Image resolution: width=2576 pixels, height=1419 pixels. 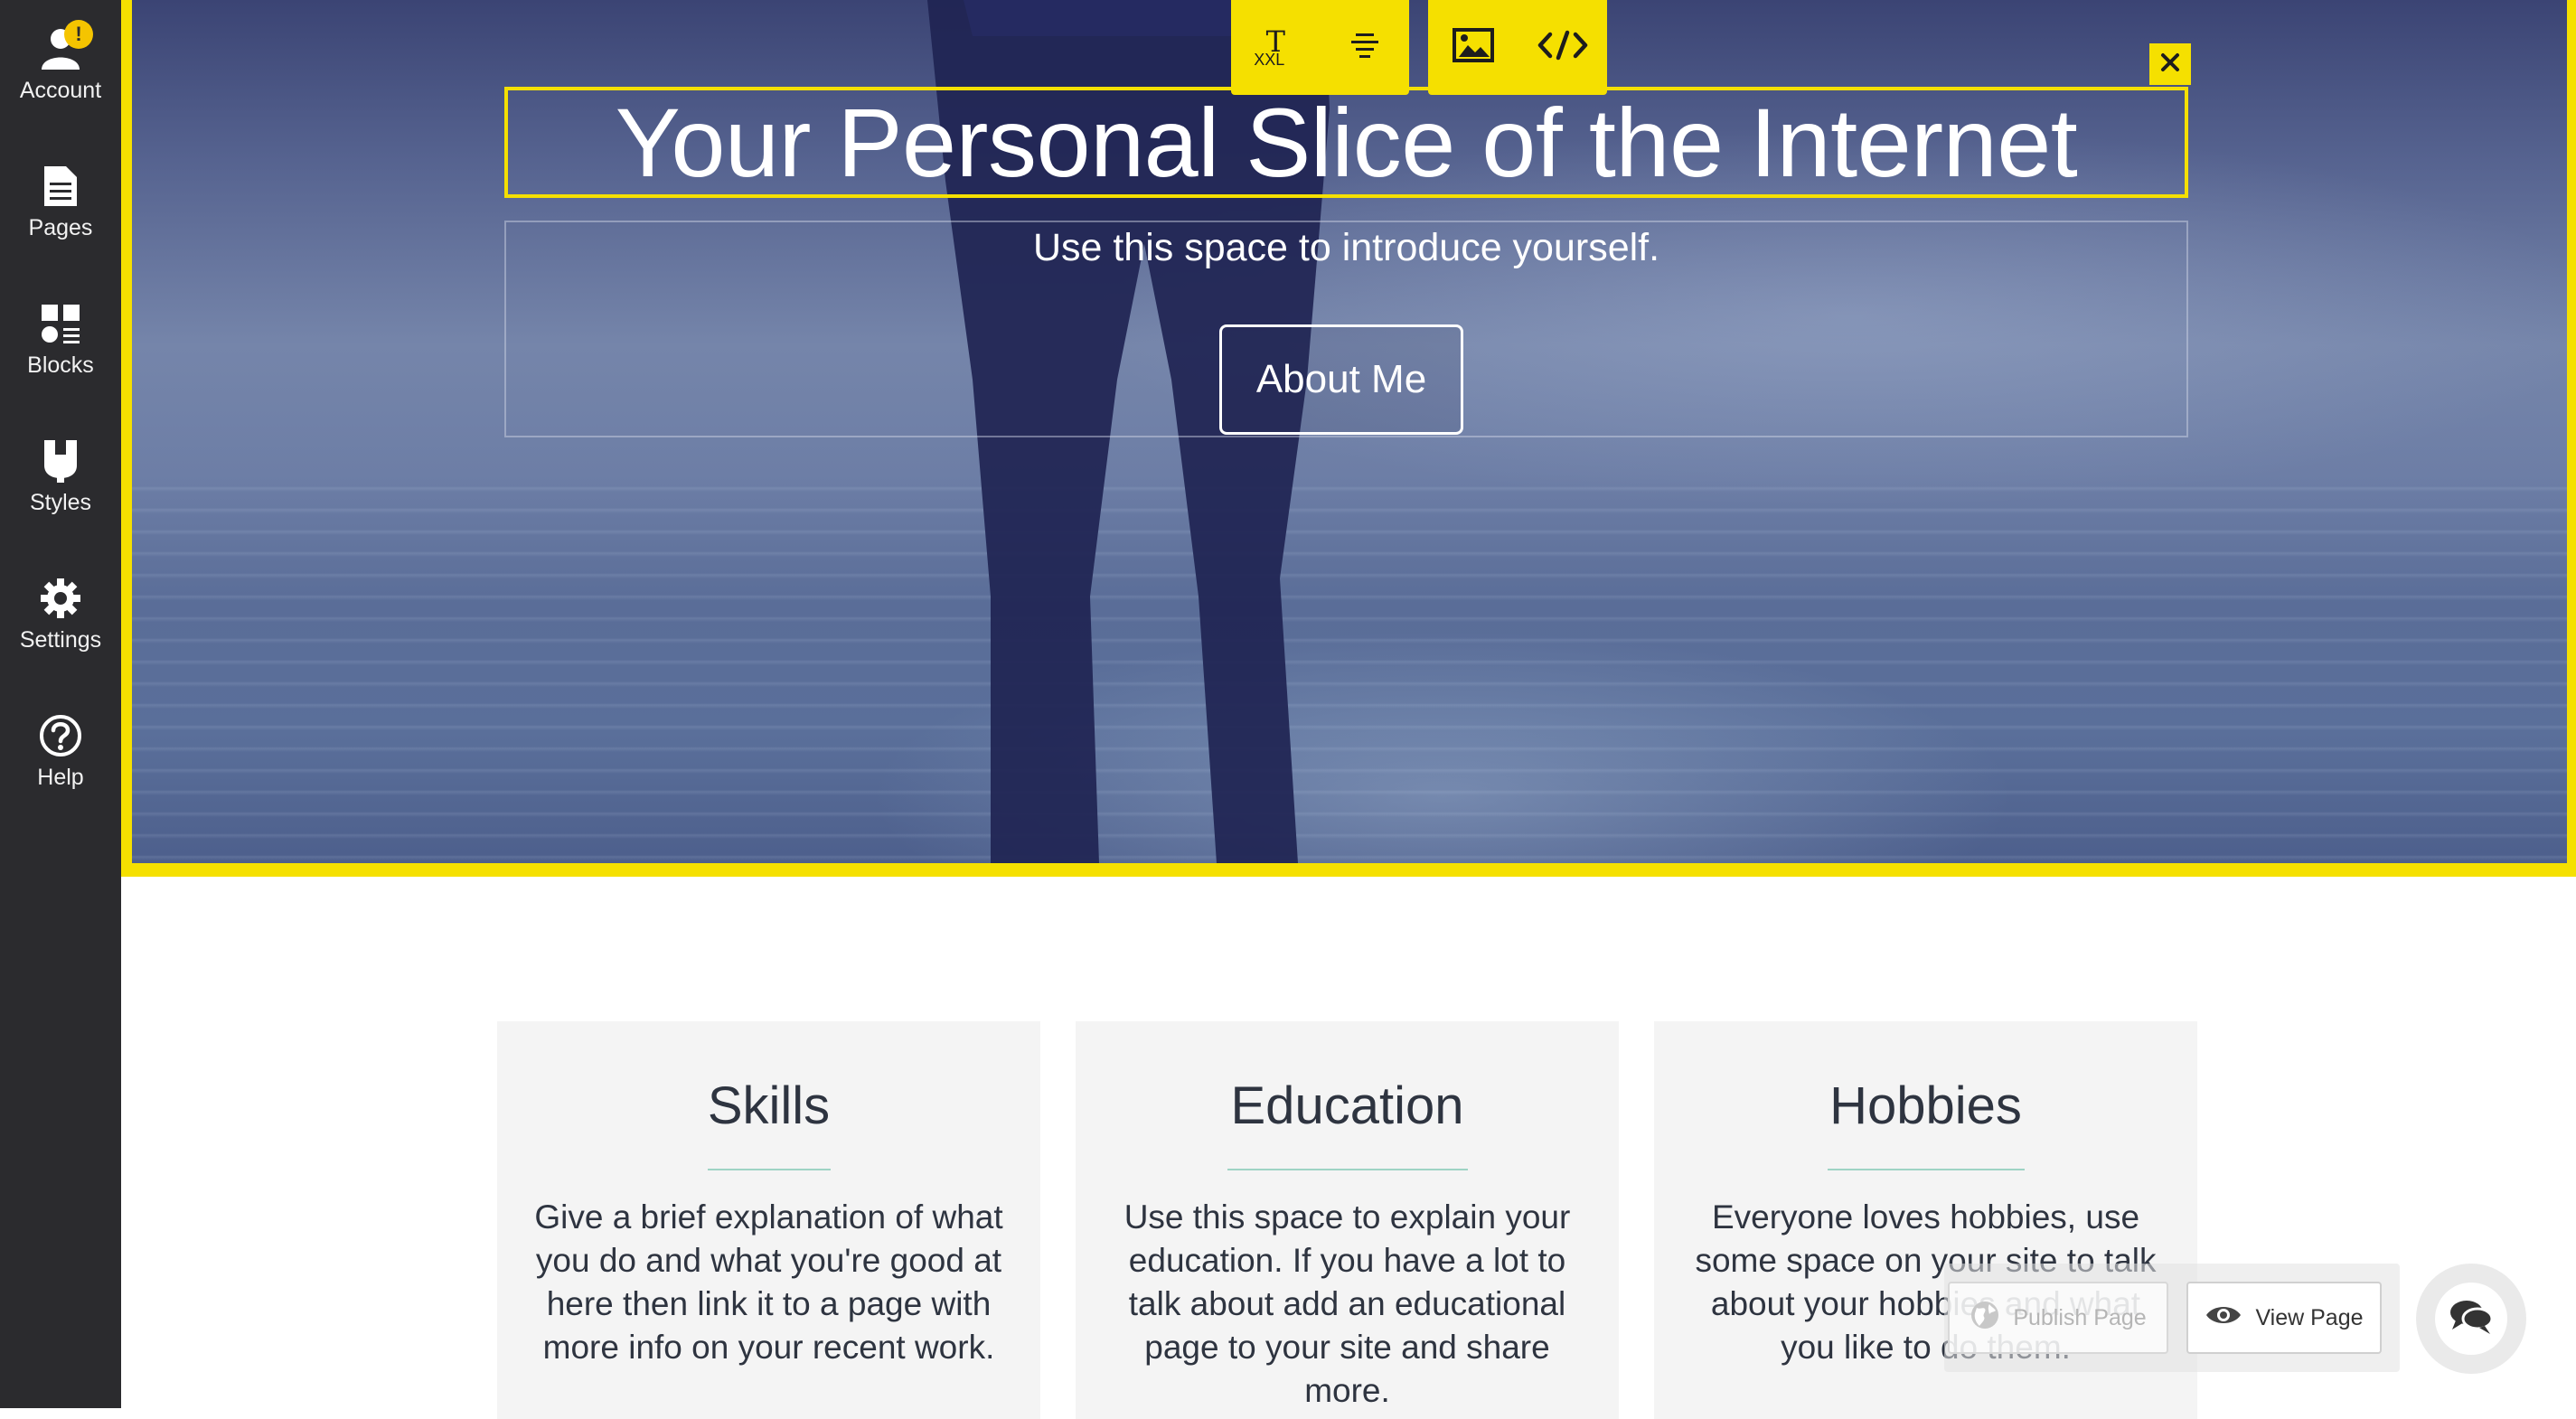 I want to click on page-icon, so click(x=60, y=186).